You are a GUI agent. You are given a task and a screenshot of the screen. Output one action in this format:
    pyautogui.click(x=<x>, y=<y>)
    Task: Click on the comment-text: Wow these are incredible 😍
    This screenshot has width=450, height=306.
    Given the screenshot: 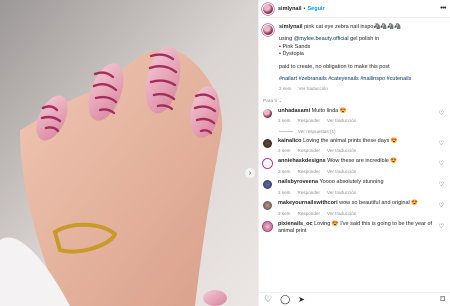 What is the action you would take?
    pyautogui.click(x=362, y=161)
    